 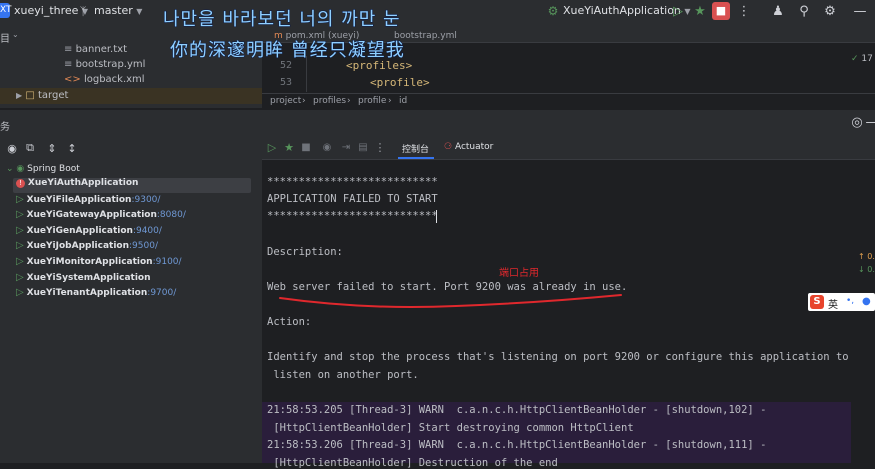 I want to click on service-row-gateway: ▷ XueYiGatewayApplication:8080/, so click(x=138, y=216).